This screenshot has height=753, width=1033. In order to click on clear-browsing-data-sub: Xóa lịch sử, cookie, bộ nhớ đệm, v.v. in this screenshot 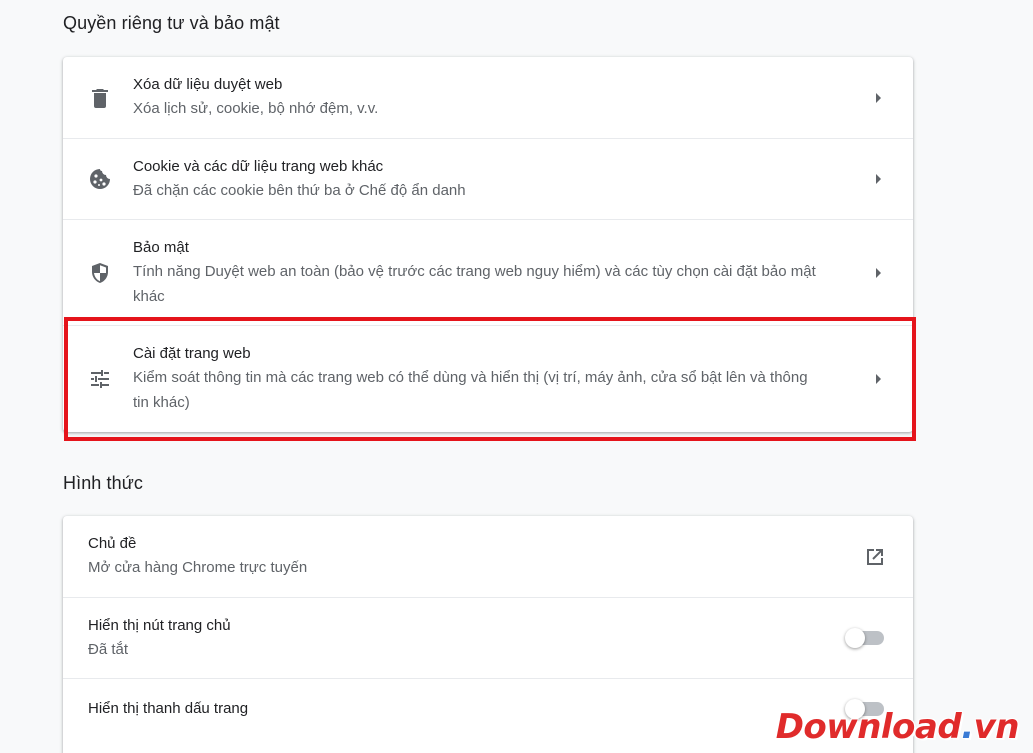, I will do `click(256, 108)`.